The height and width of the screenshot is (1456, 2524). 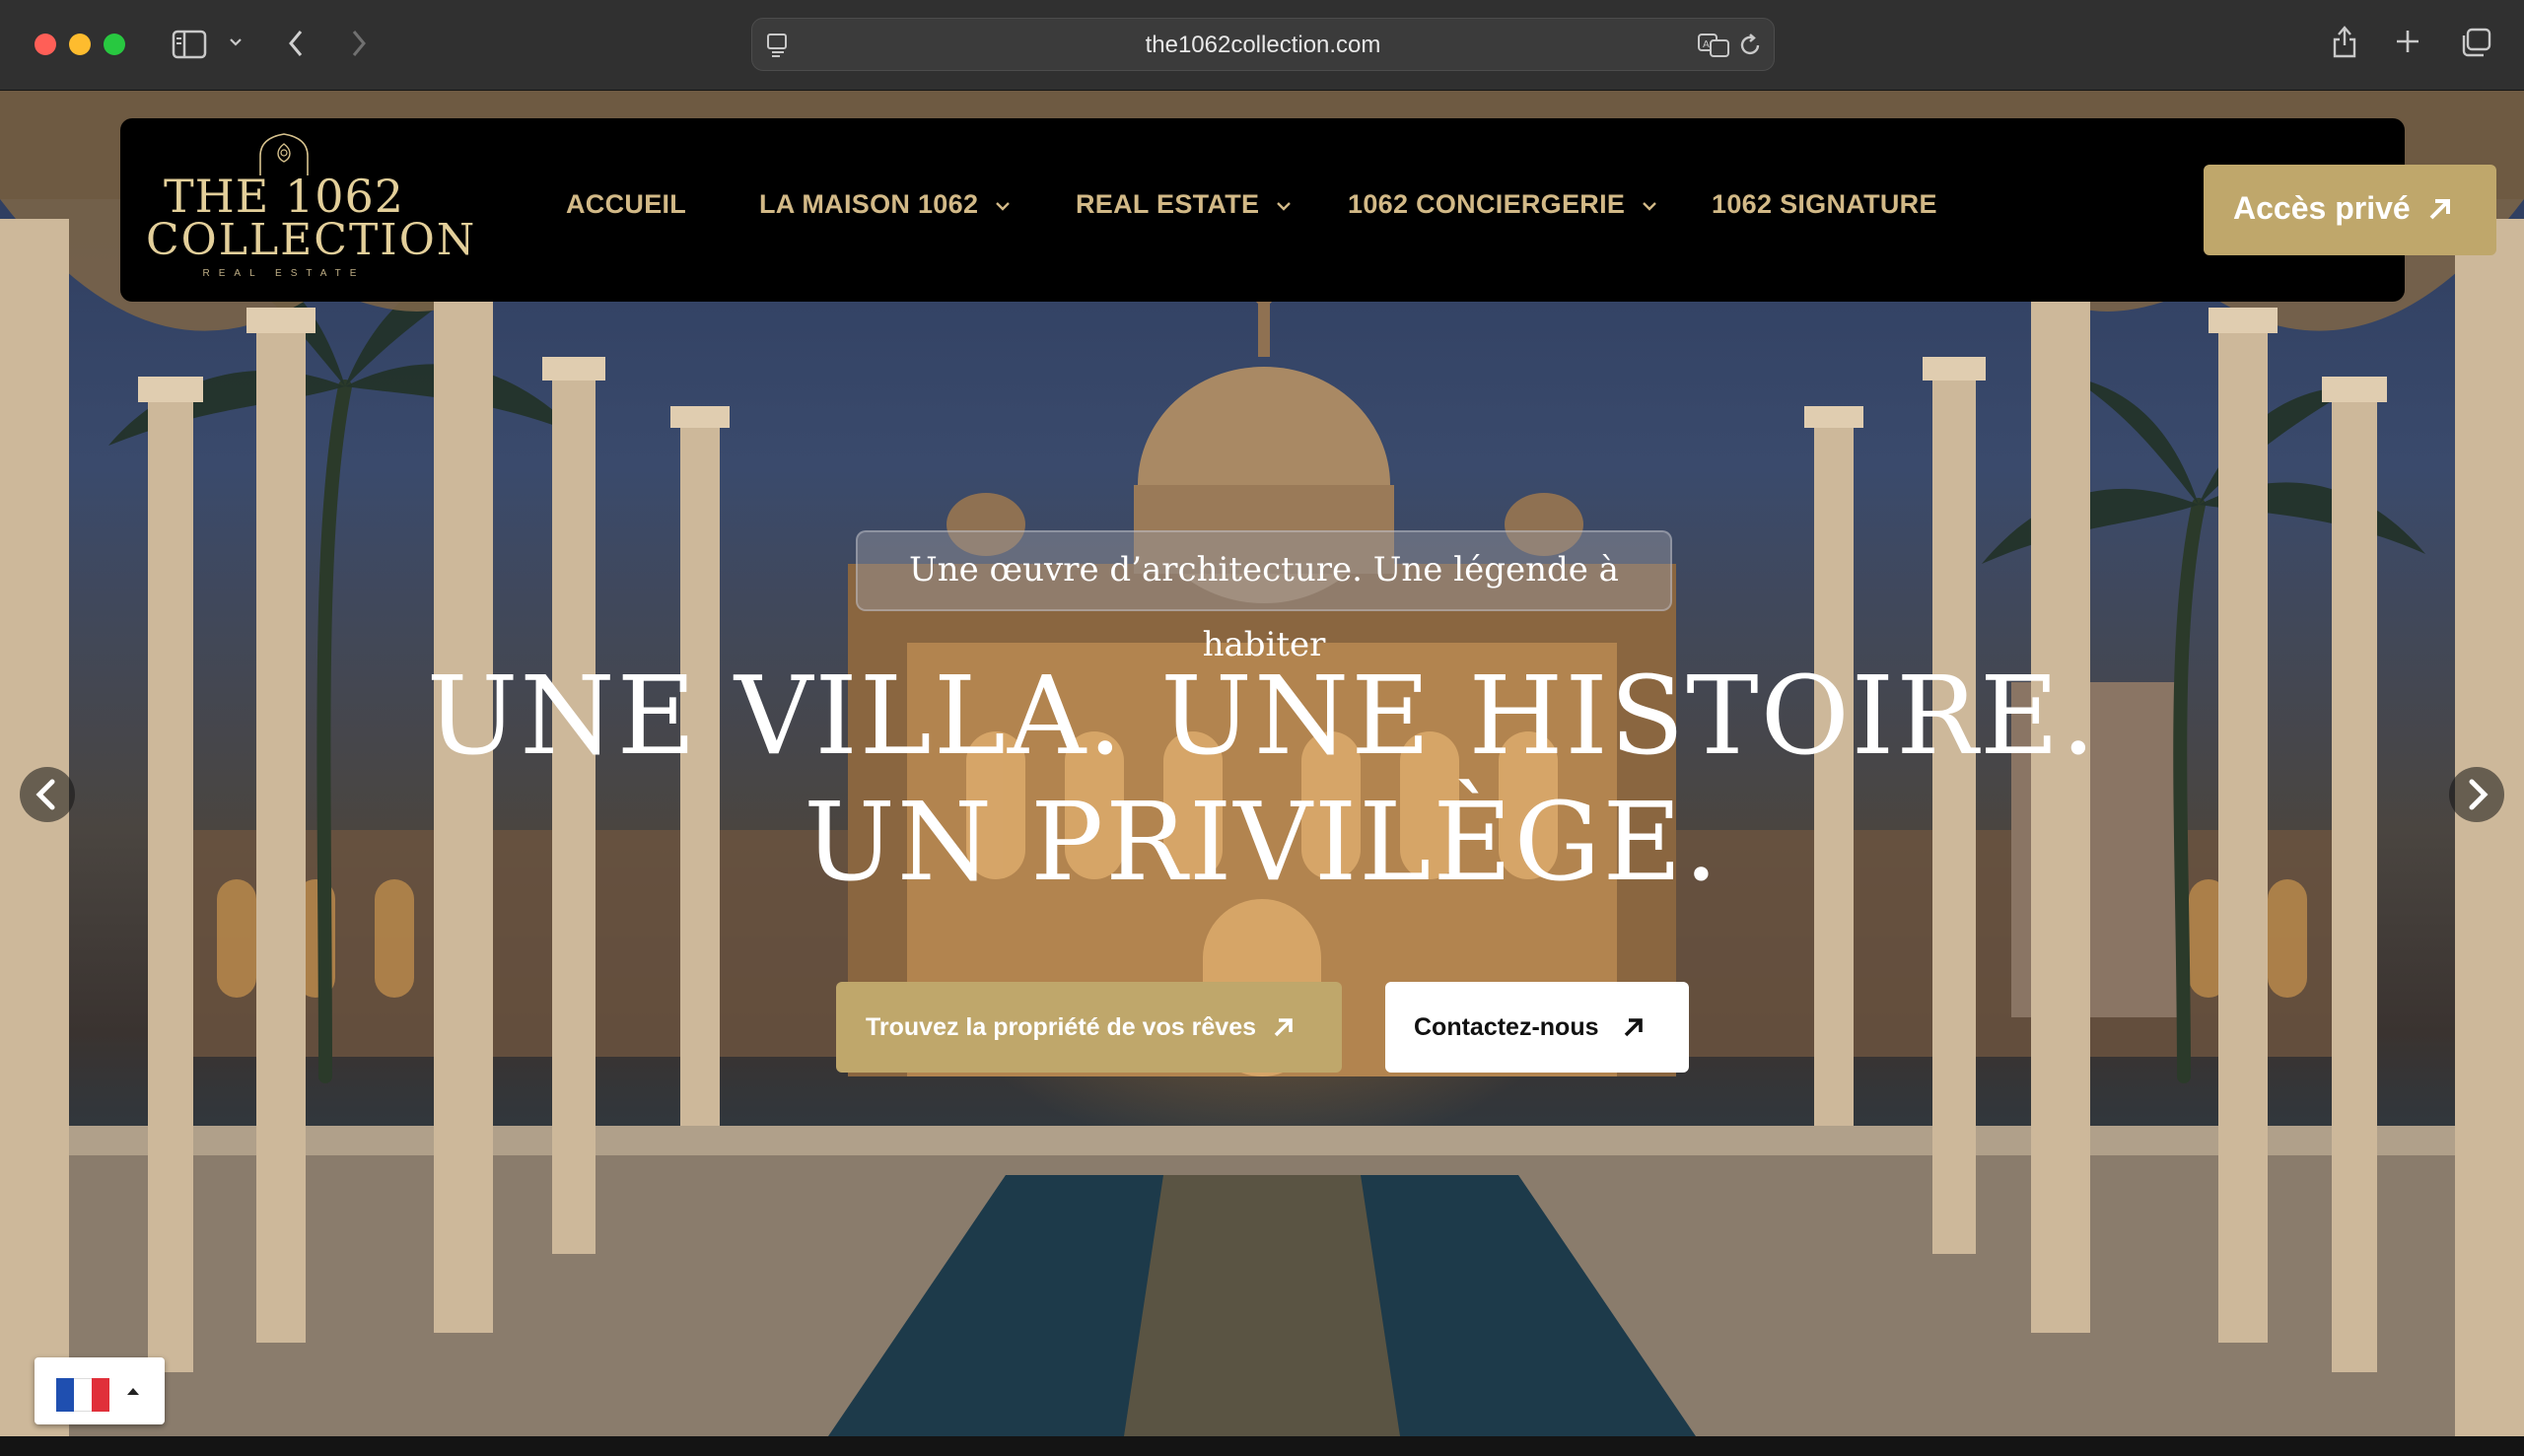 I want to click on browser-toolbar: the1062collection.com A, so click(x=1262, y=45).